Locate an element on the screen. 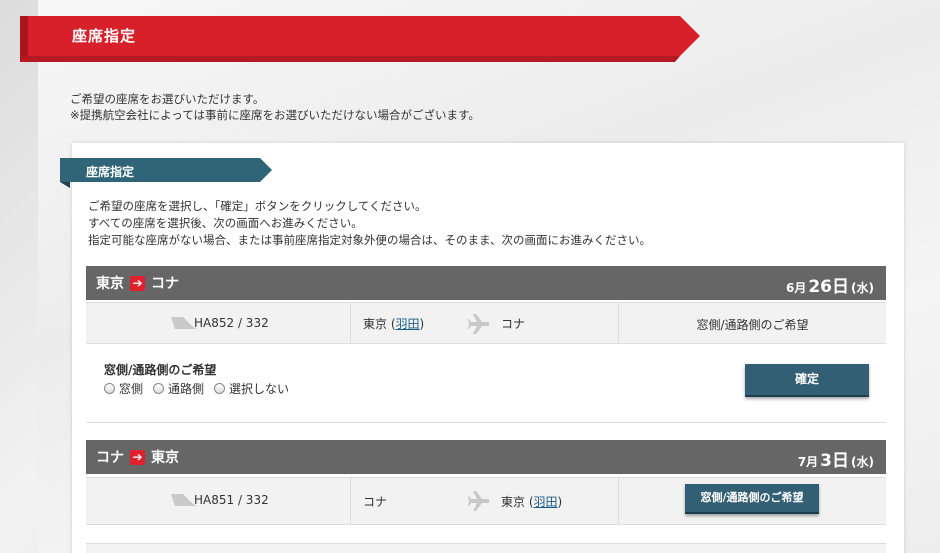 The width and height of the screenshot is (940, 553). arrival-close: ) is located at coordinates (560, 502).